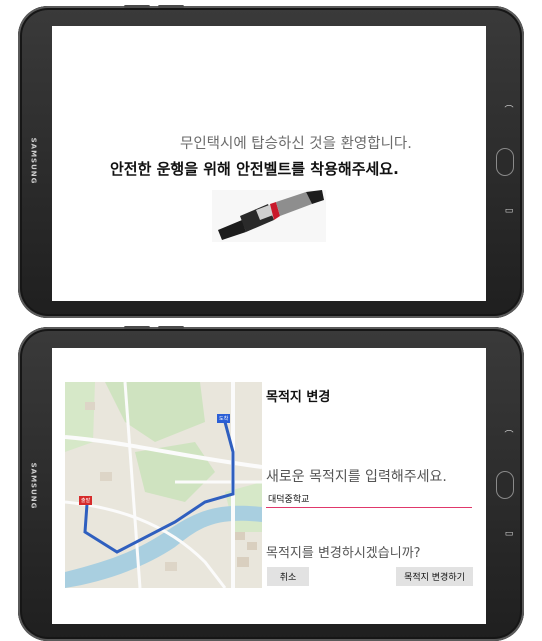  What do you see at coordinates (86, 500) in the screenshot?
I see `start-marker: 출발` at bounding box center [86, 500].